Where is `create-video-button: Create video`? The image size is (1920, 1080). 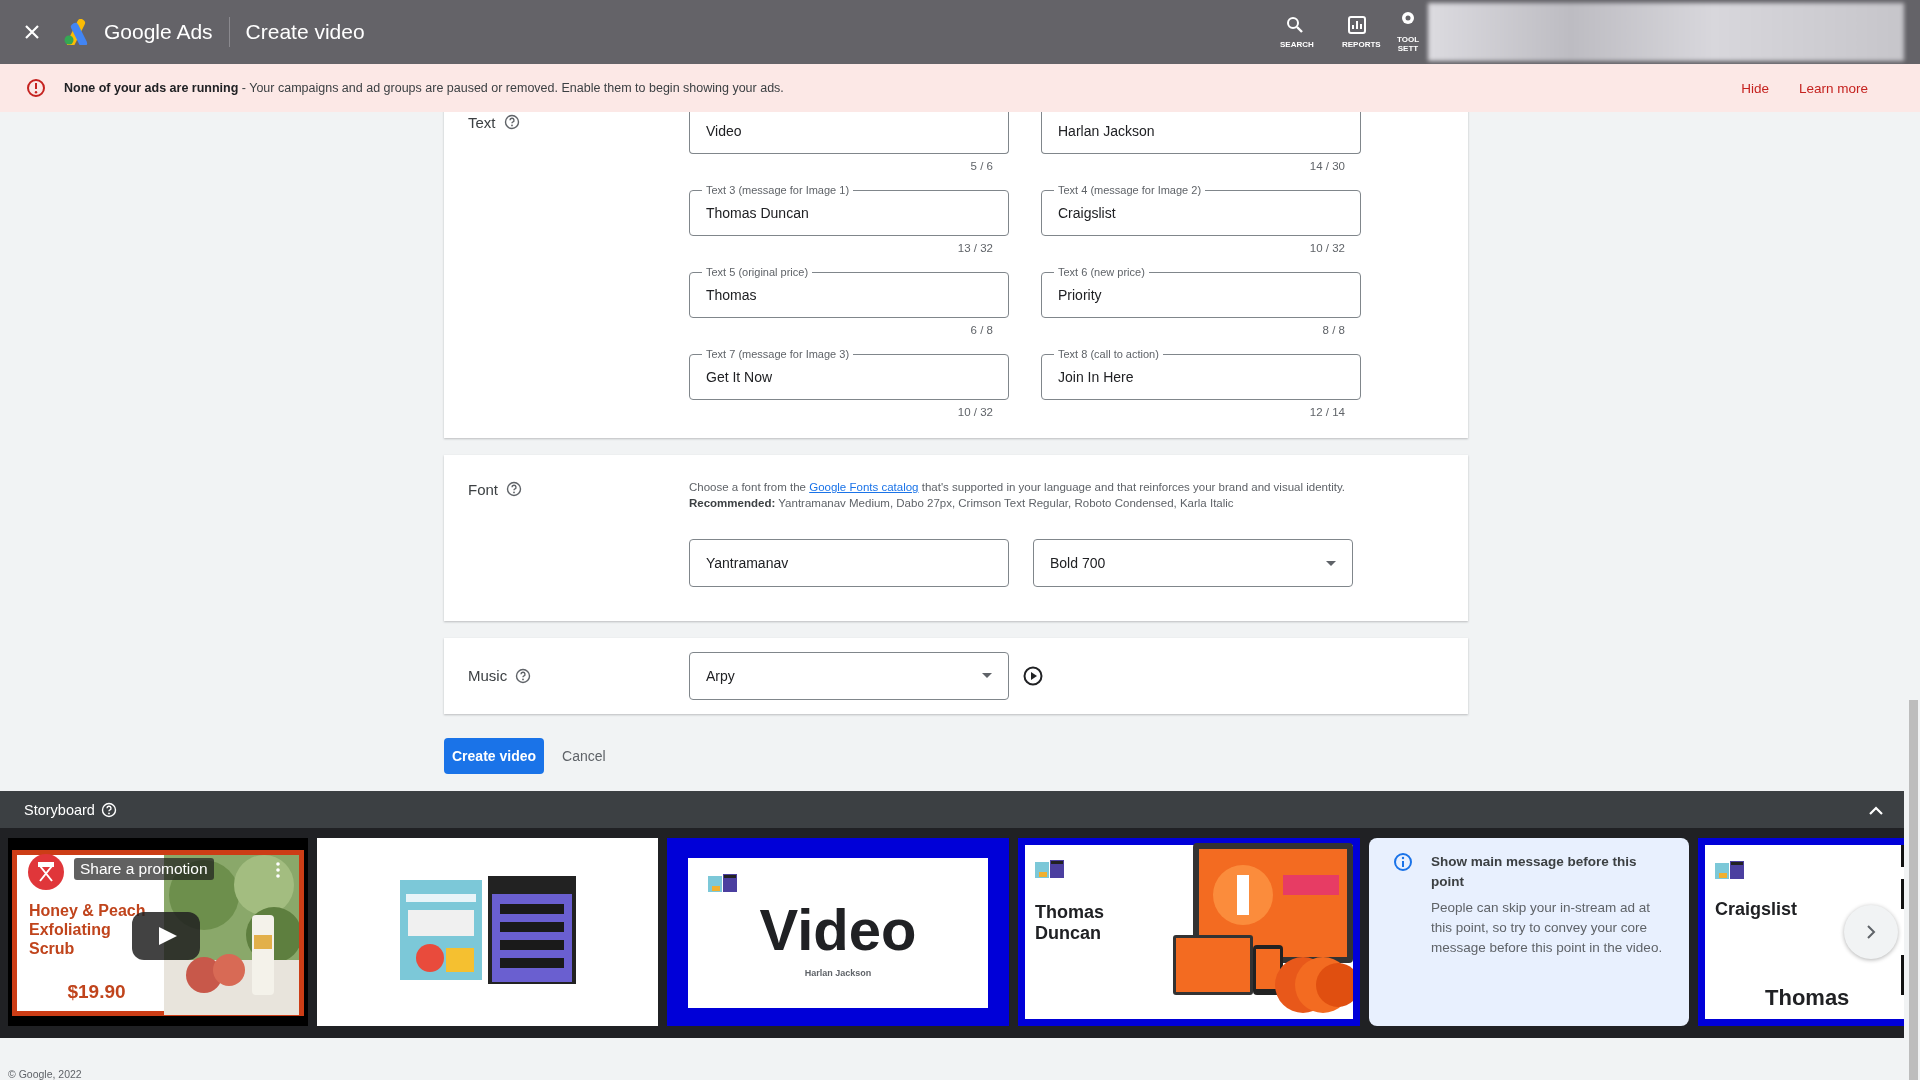 create-video-button: Create video is located at coordinates (494, 756).